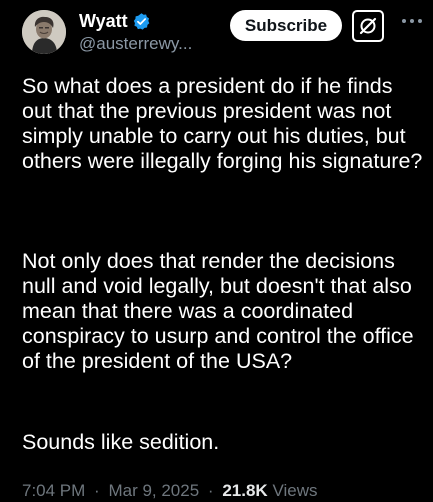  I want to click on avatar, so click(44, 32).